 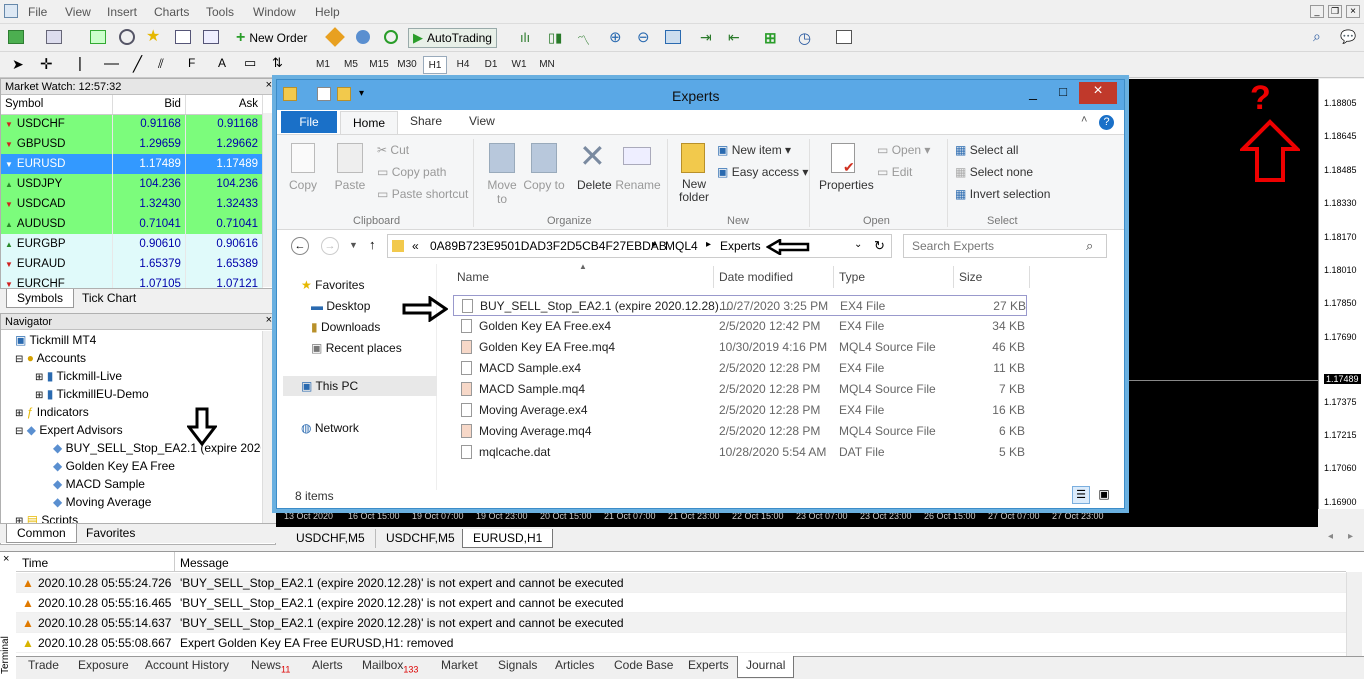 I want to click on col-date-modified: Date modified, so click(x=756, y=277).